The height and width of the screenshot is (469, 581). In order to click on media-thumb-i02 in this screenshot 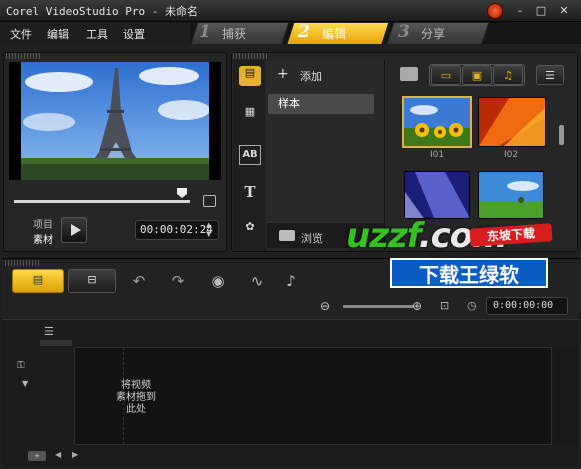, I will do `click(512, 122)`.